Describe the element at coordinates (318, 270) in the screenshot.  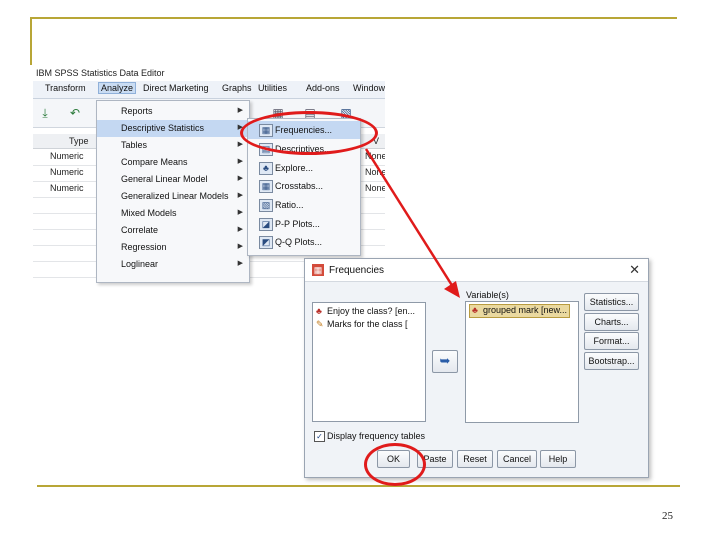
I see `frequencies-dialog-icon: ▦` at that location.